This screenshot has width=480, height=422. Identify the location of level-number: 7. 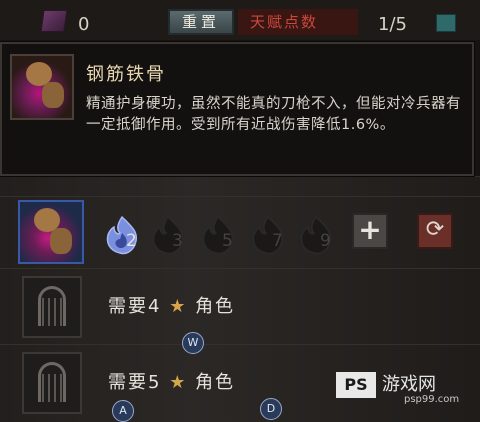
(277, 241).